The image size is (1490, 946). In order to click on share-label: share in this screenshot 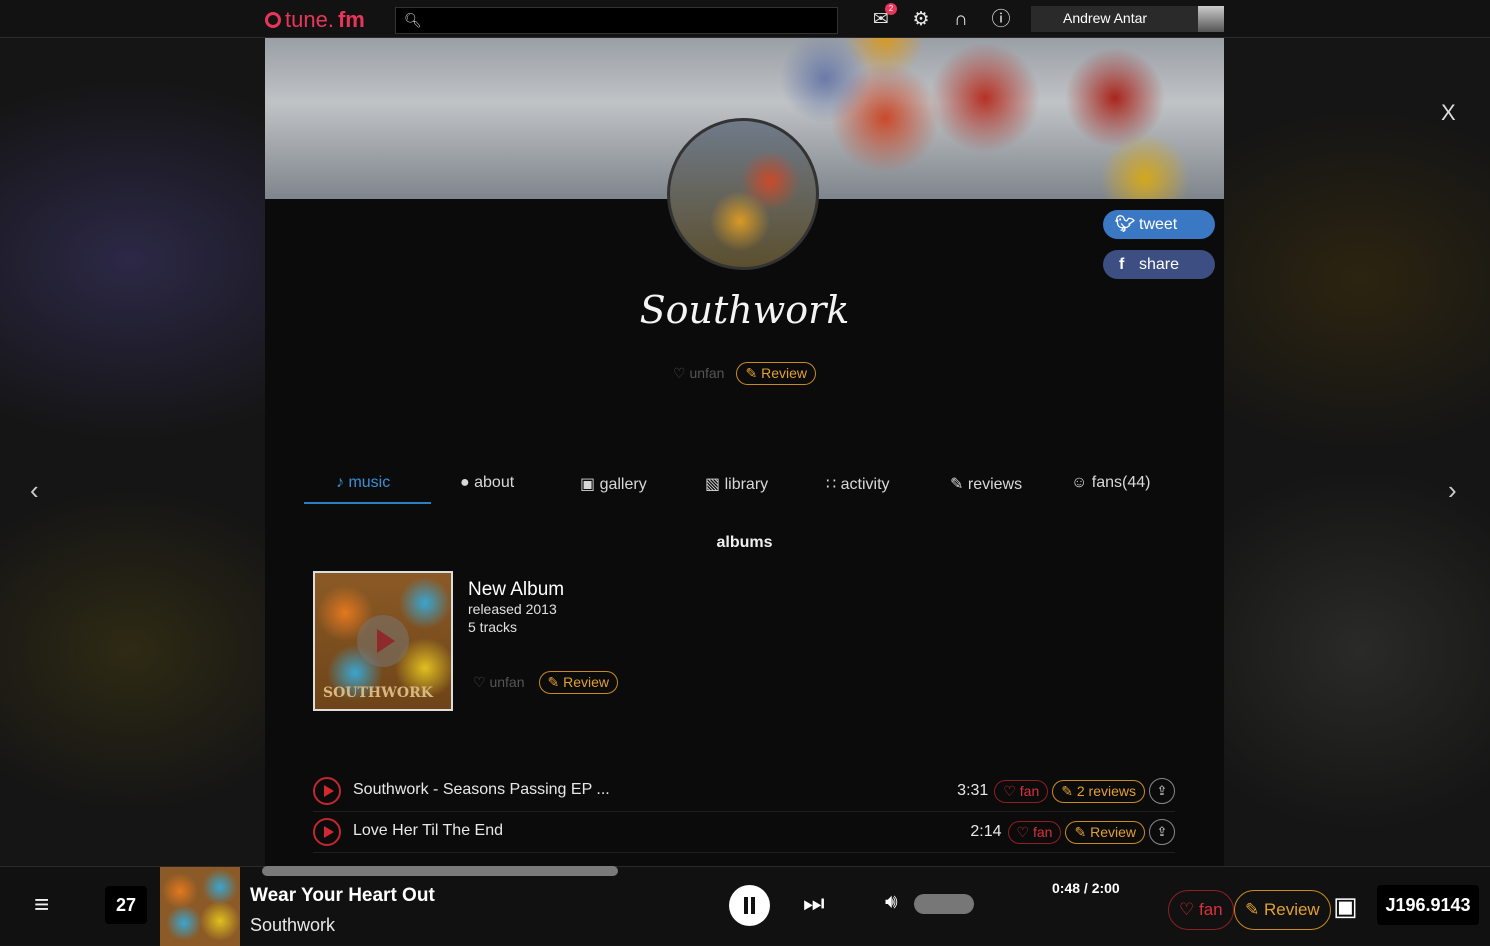, I will do `click(1159, 264)`.